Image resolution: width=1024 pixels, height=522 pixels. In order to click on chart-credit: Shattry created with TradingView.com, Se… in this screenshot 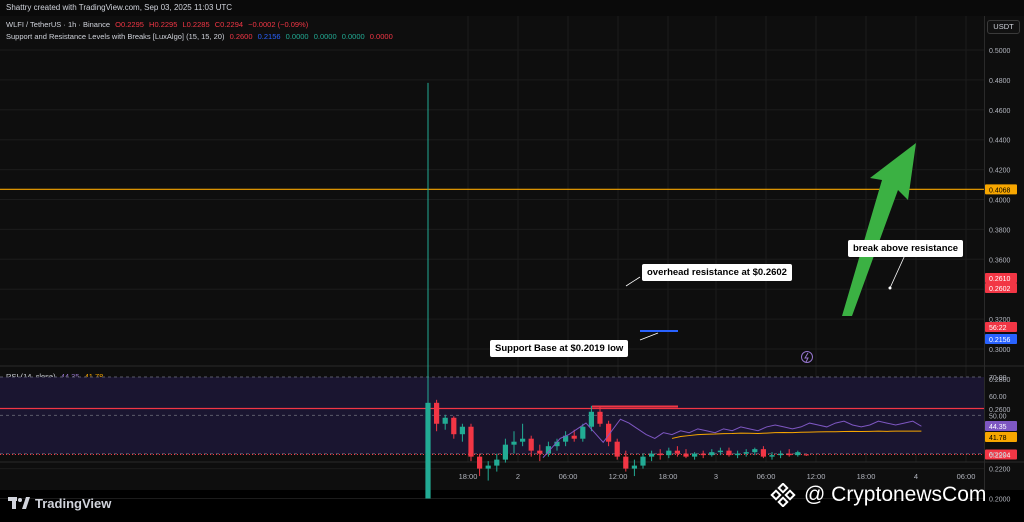, I will do `click(119, 7)`.